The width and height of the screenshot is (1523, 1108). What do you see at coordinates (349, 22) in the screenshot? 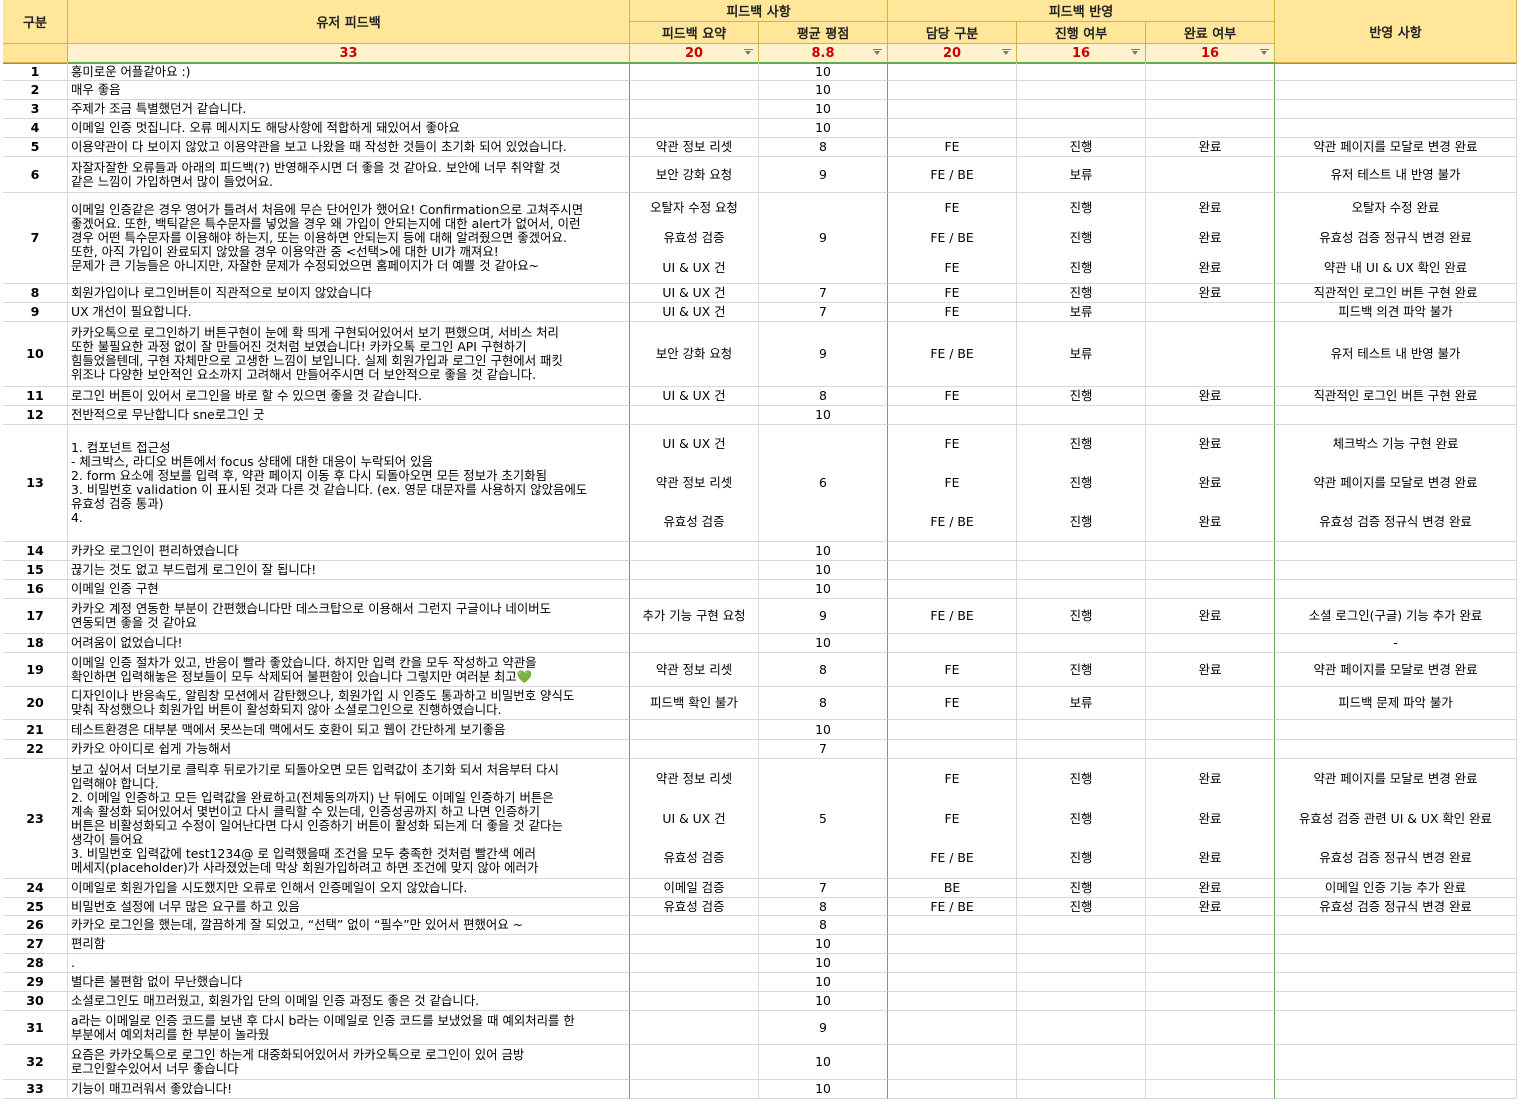
I see `header-user-feedback: 유저 피드백` at bounding box center [349, 22].